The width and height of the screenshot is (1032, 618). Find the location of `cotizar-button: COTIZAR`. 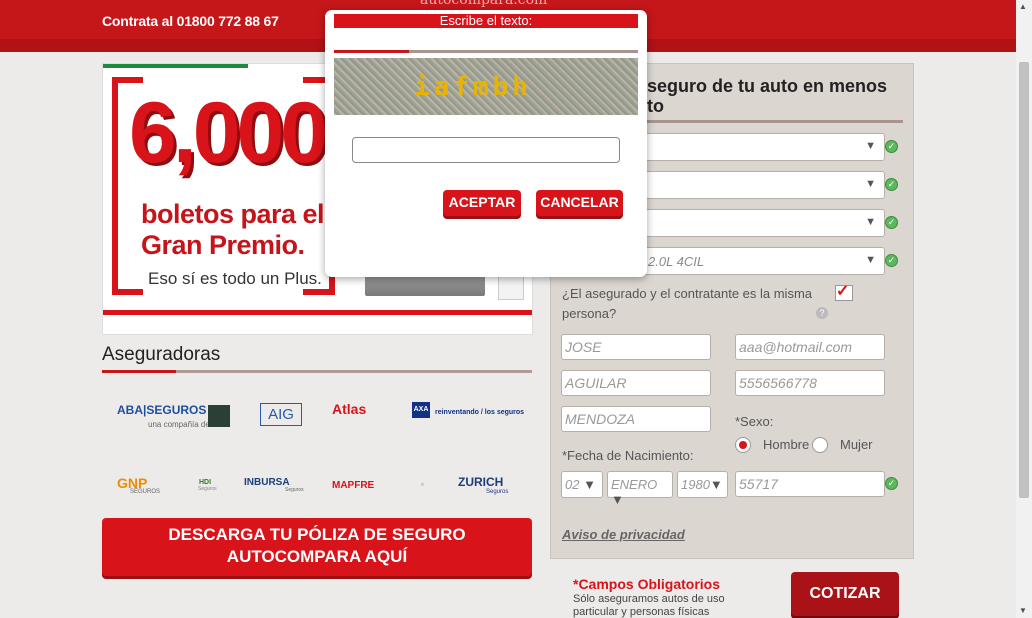

cotizar-button: COTIZAR is located at coordinates (845, 594).